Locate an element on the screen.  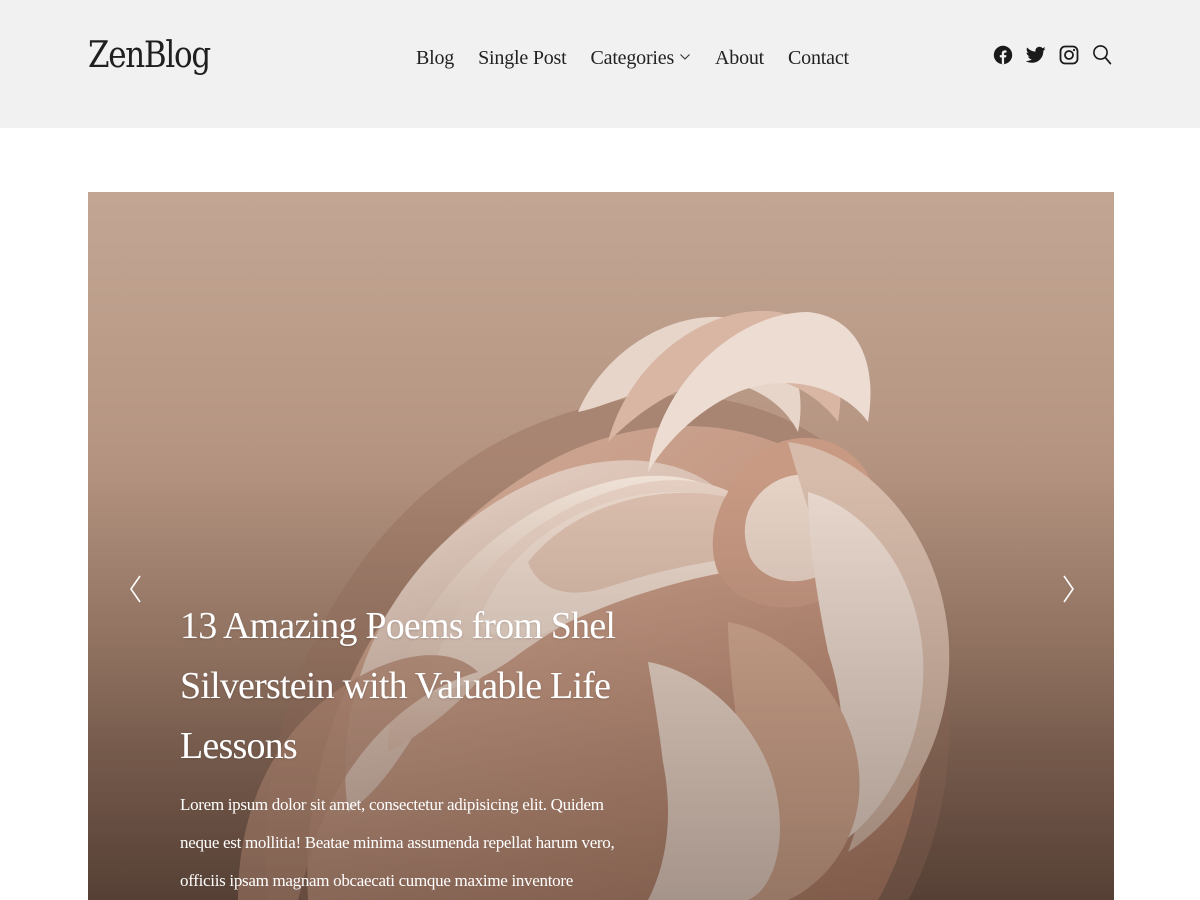
nav-contact-label: Contact is located at coordinates (818, 57).